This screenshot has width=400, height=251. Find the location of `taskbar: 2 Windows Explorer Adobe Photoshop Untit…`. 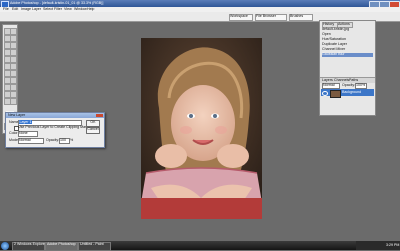

taskbar: 2 Windows Explorer Adobe Photoshop Untit… is located at coordinates (200, 246).